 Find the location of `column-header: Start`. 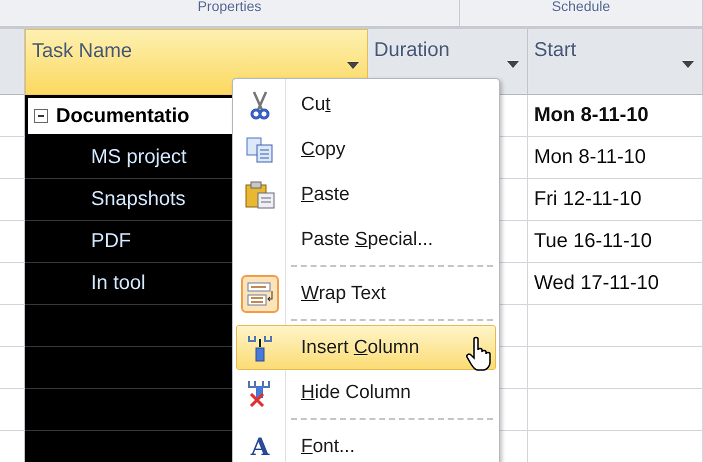

column-header: Start is located at coordinates (615, 62).